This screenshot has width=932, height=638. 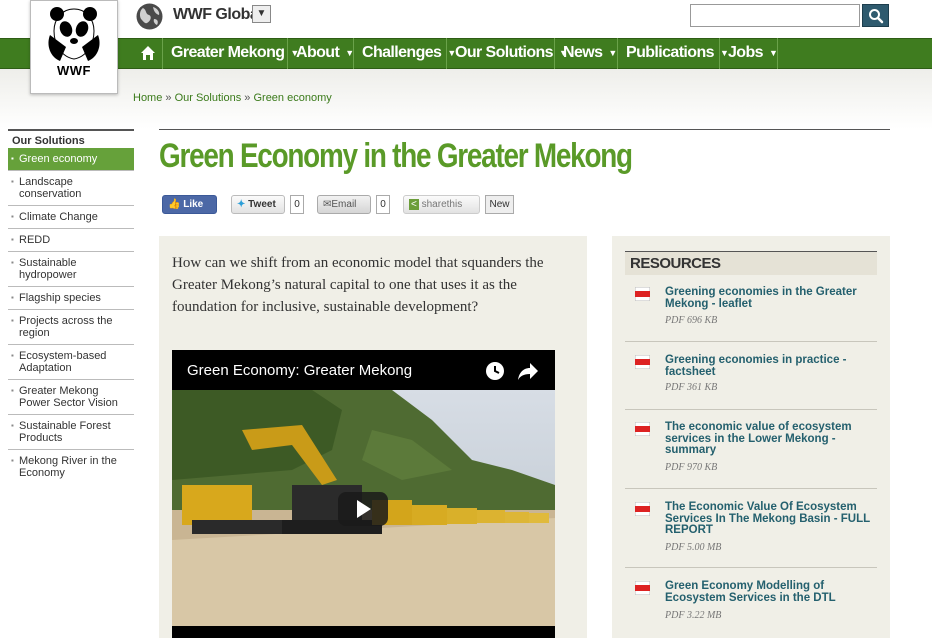 I want to click on sharethis-button: < sharethis, so click(x=441, y=204).